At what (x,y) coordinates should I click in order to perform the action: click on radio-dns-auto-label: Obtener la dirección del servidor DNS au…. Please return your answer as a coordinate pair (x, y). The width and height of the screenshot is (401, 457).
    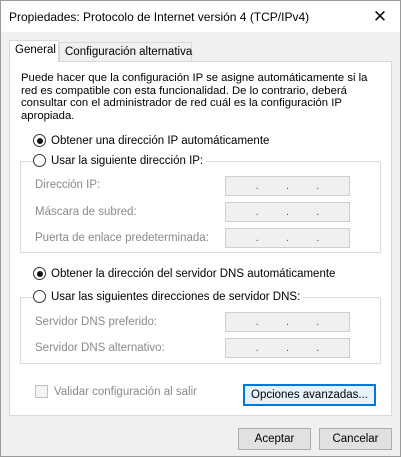
    Looking at the image, I should click on (193, 273).